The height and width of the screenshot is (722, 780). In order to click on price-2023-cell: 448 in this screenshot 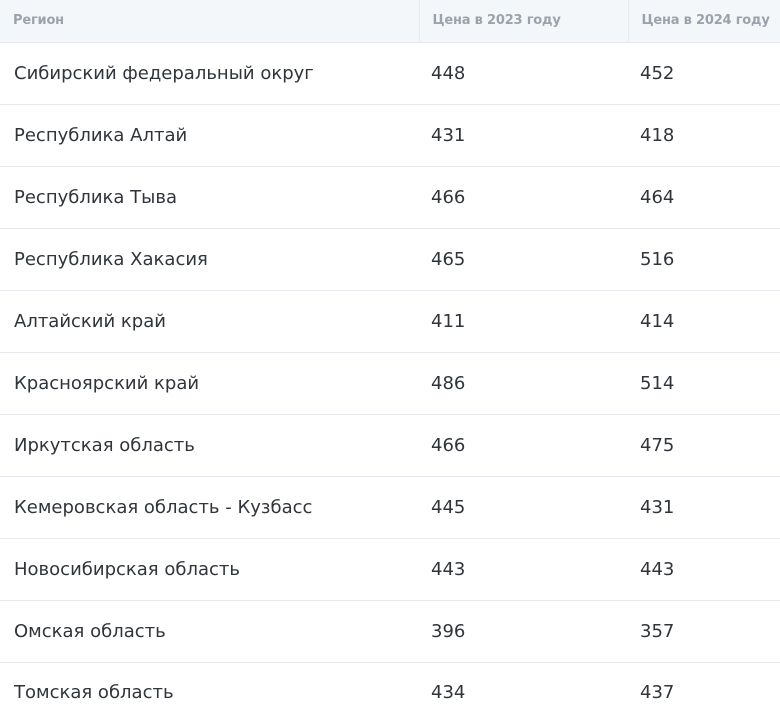, I will do `click(448, 73)`.